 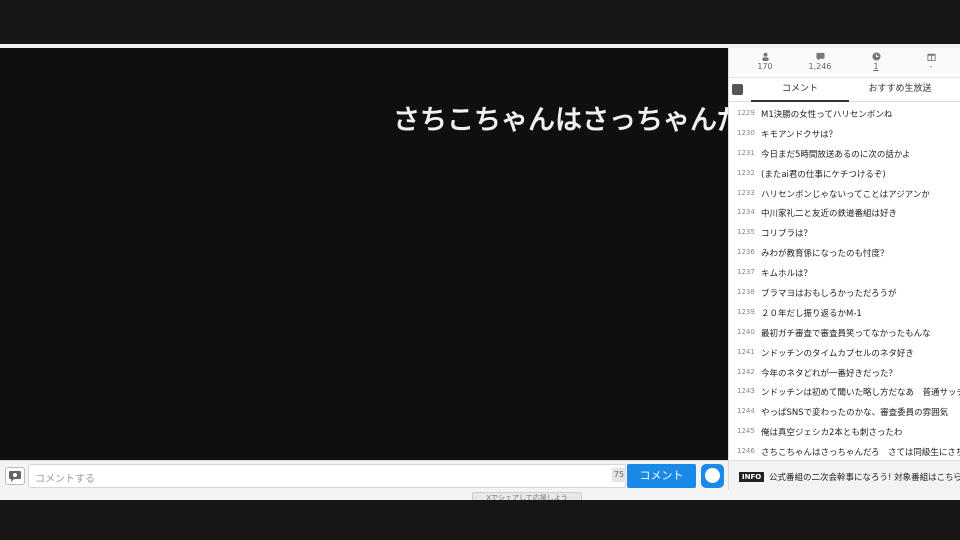 What do you see at coordinates (746, 132) in the screenshot?
I see `comment-number: 1230` at bounding box center [746, 132].